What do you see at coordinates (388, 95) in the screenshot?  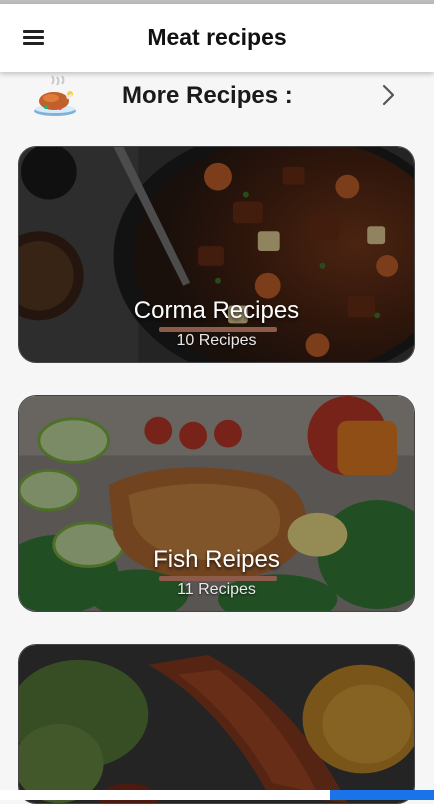 I see `chevron-right-icon` at bounding box center [388, 95].